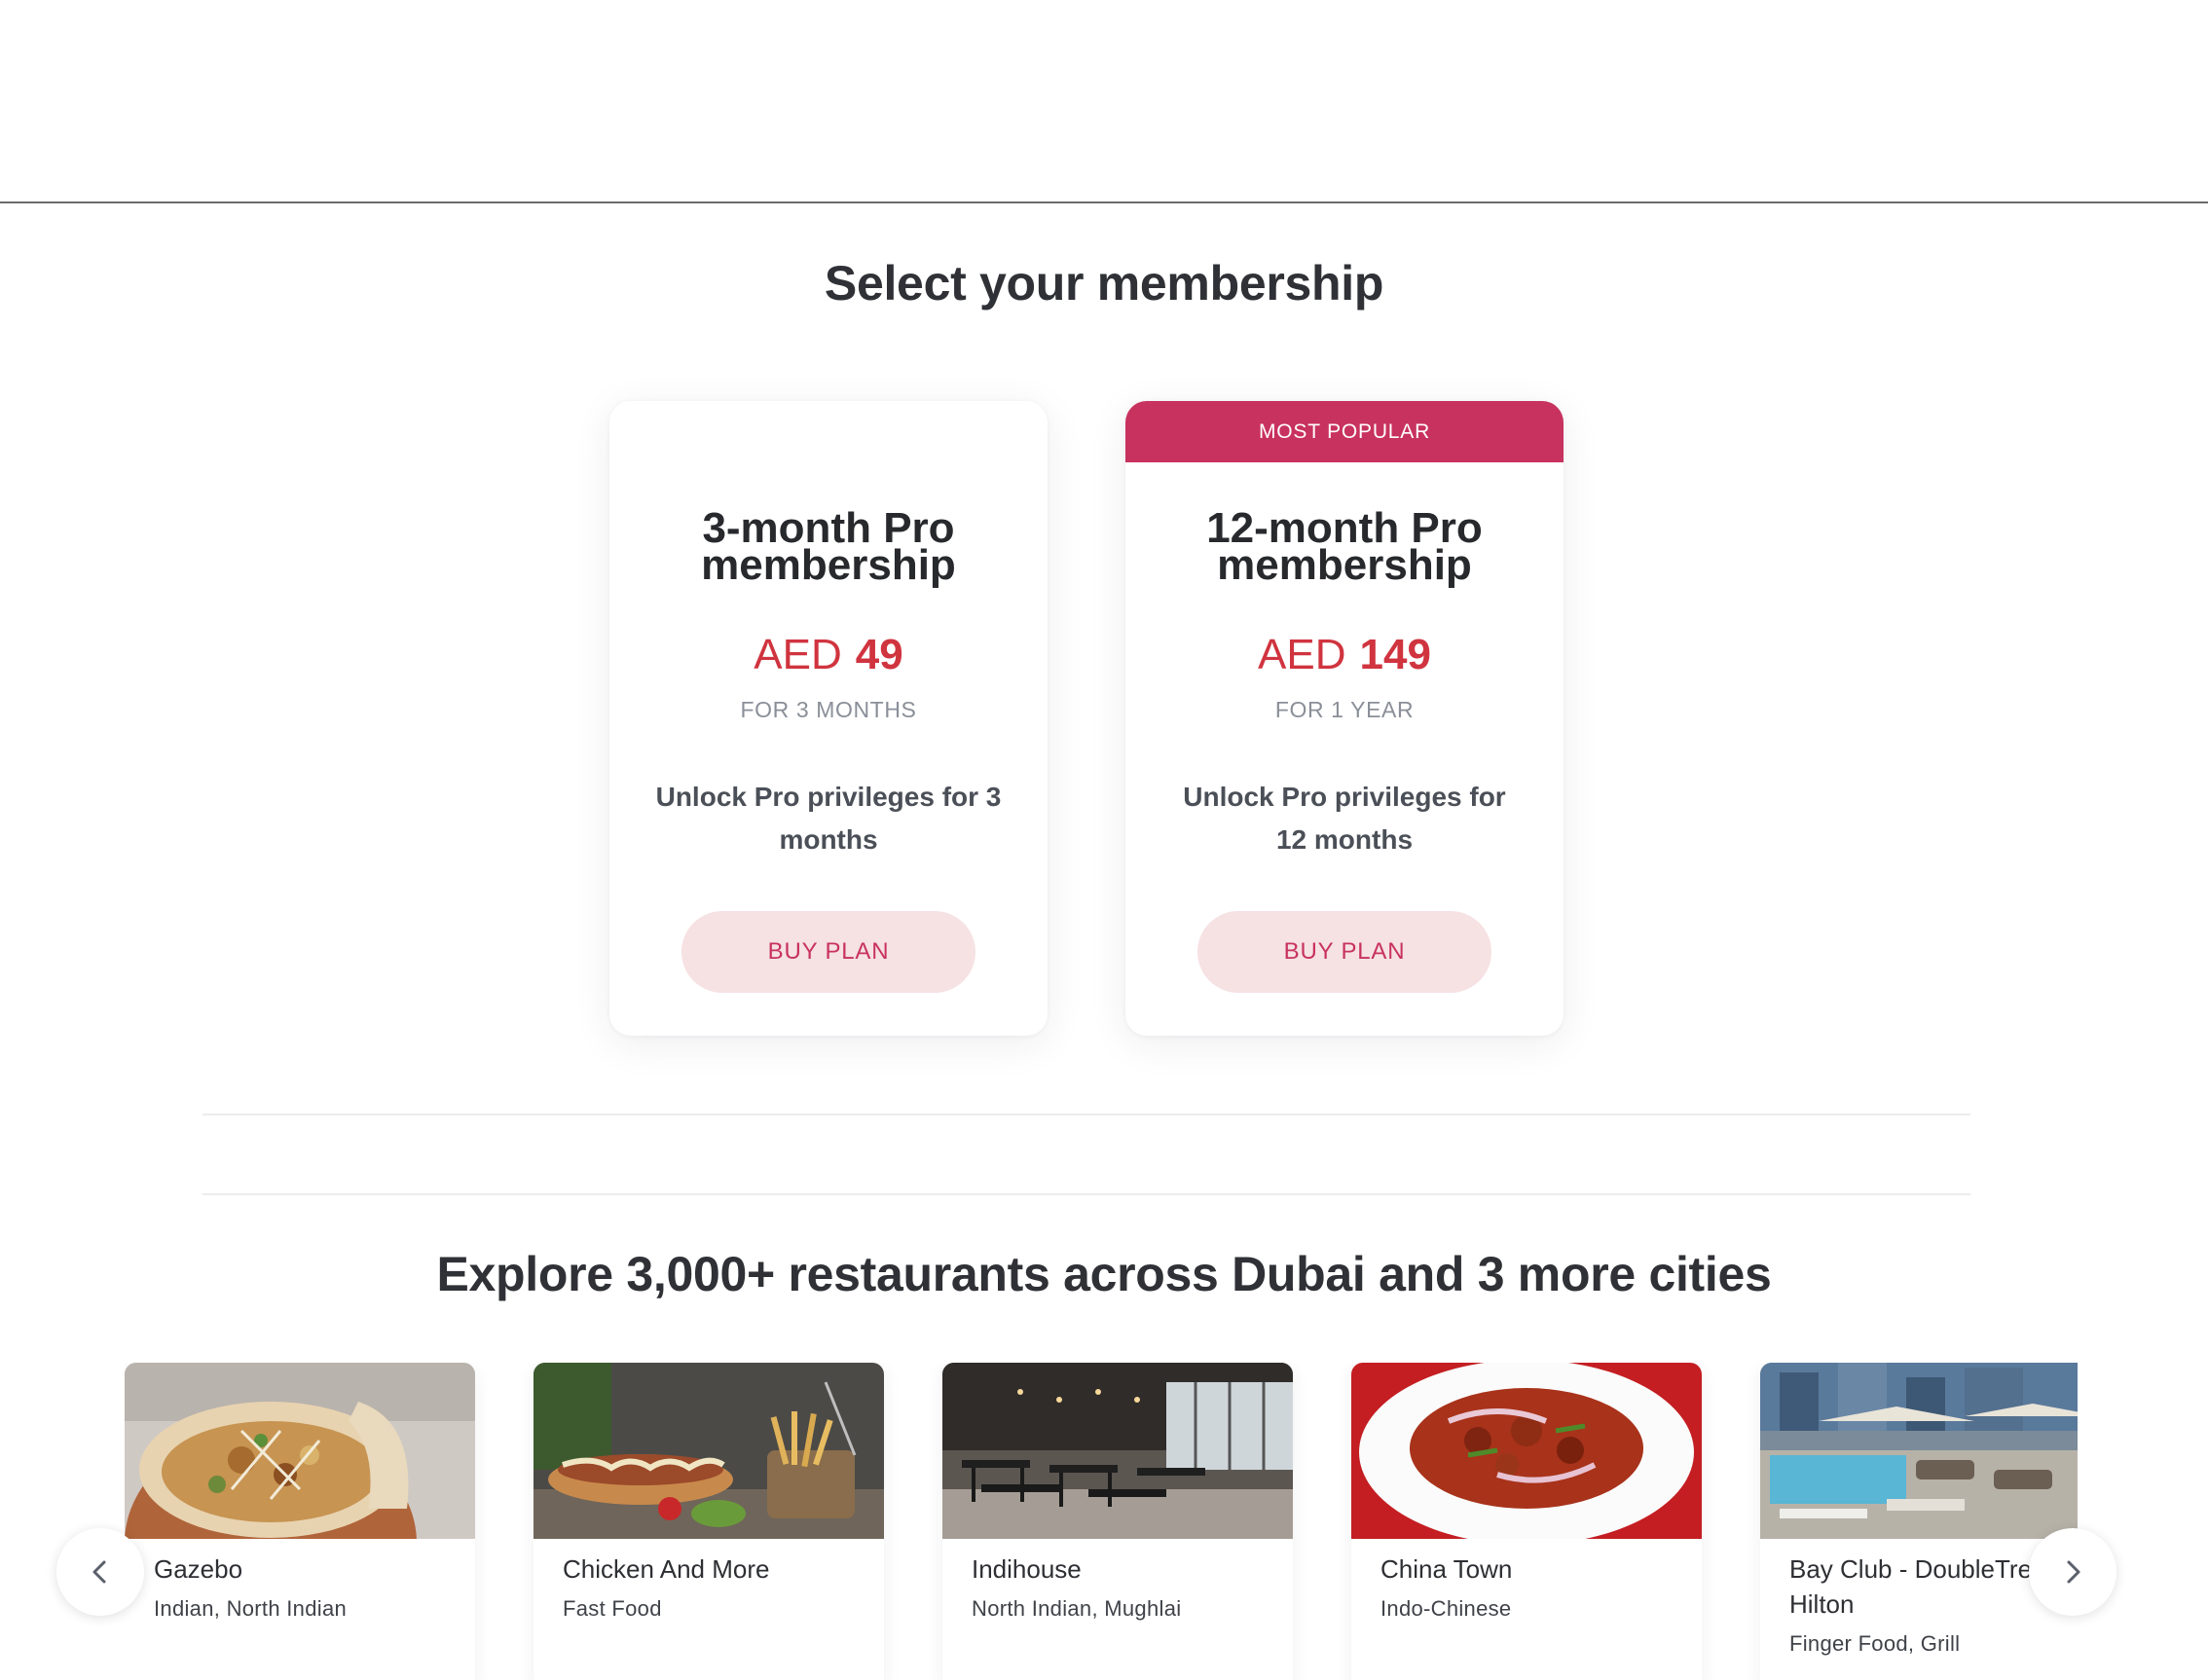 The height and width of the screenshot is (1680, 2208). I want to click on plan-price: AED 49, so click(828, 655).